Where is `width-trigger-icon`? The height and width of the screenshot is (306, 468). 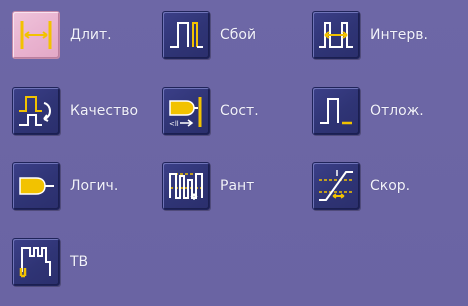
width-trigger-icon is located at coordinates (36, 35).